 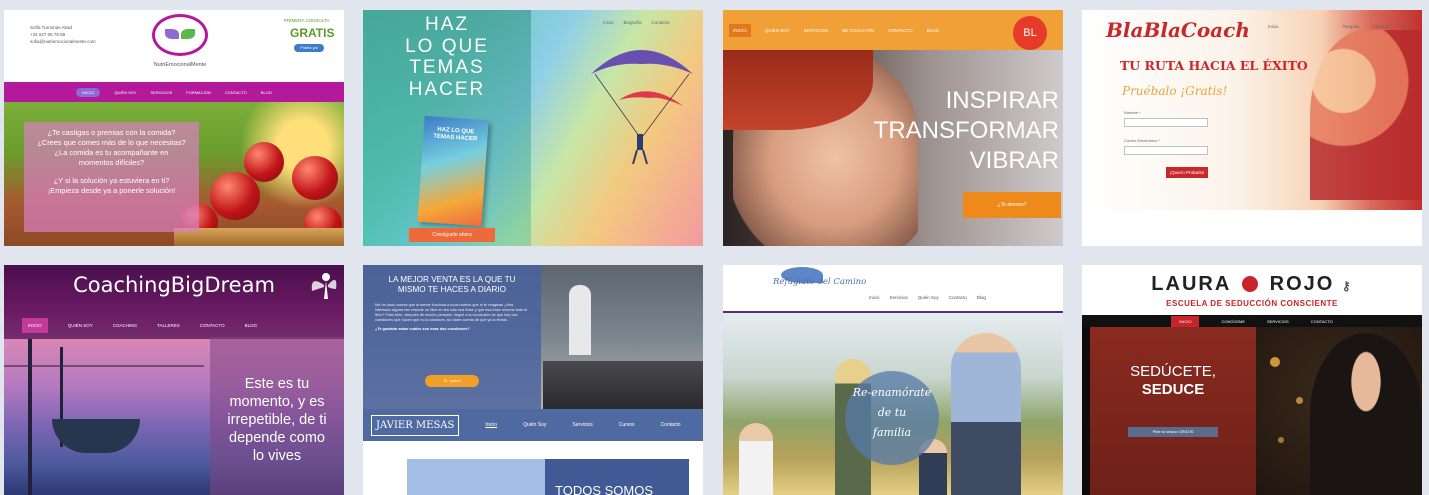 What do you see at coordinates (168, 325) in the screenshot?
I see `nav-item: TALLERES` at bounding box center [168, 325].